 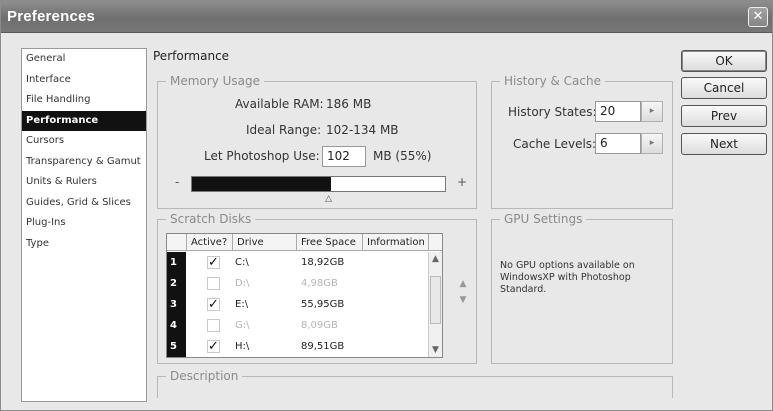 What do you see at coordinates (84, 244) in the screenshot?
I see `sidebar-item-type: Type` at bounding box center [84, 244].